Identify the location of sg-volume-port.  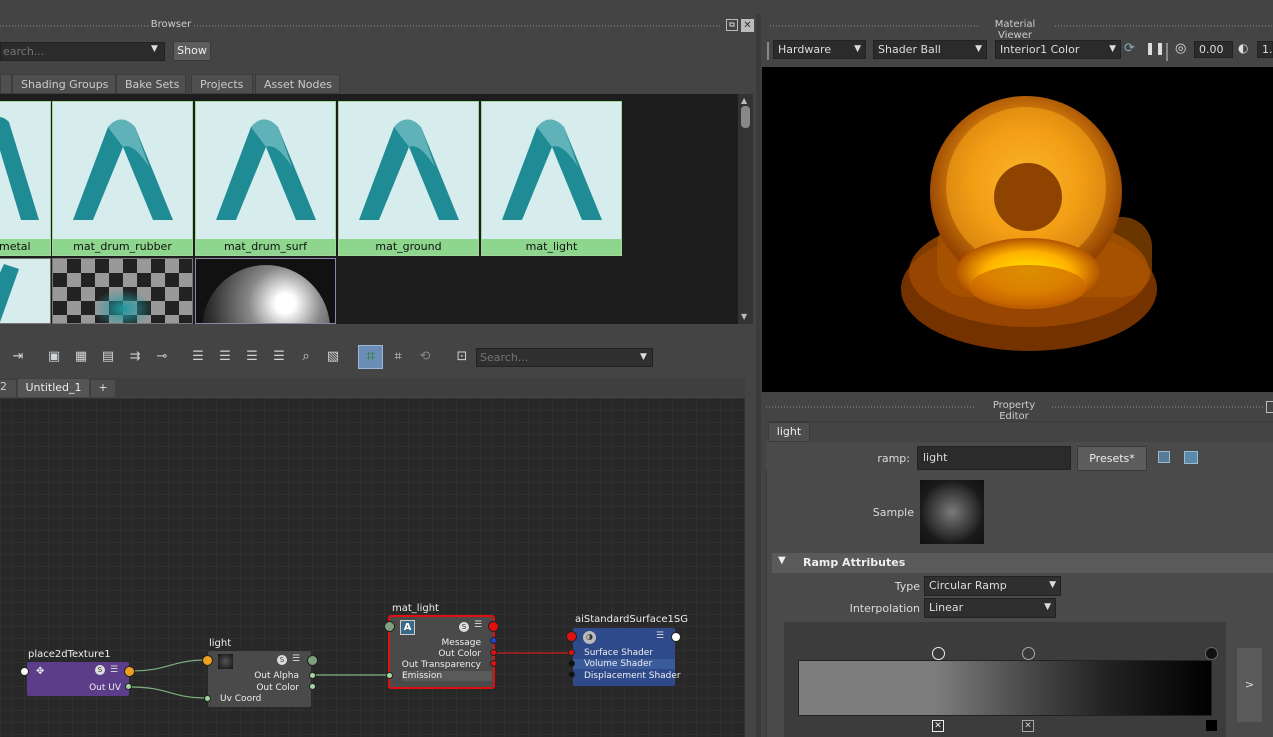
(571, 663).